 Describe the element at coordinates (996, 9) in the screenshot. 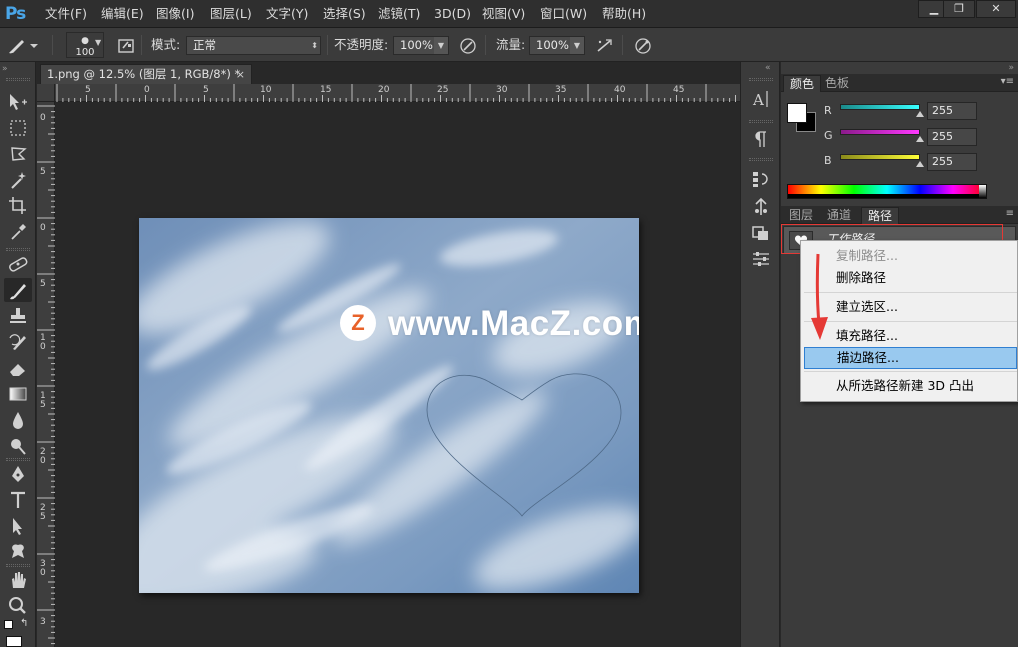

I see `close-window-button: ✕` at that location.